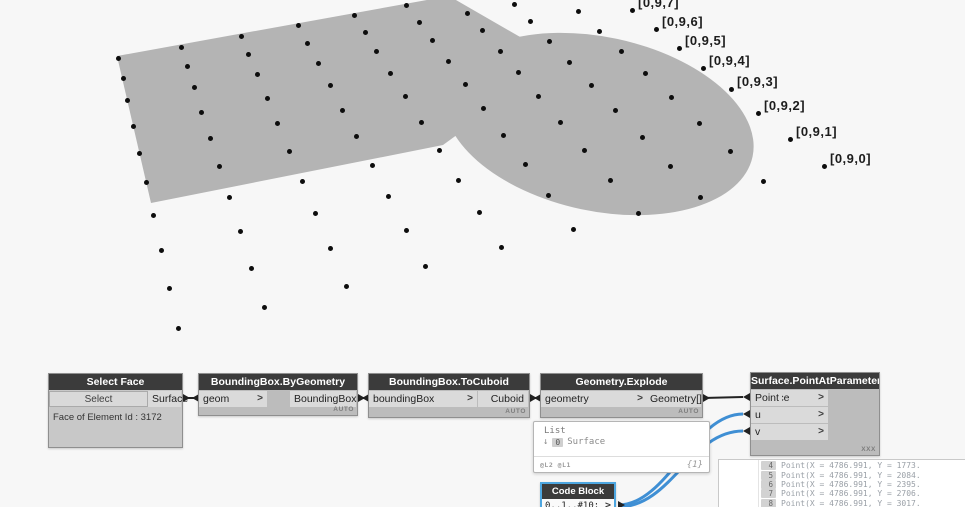 This screenshot has height=507, width=965. What do you see at coordinates (233, 399) in the screenshot?
I see `port-in-geom: geom >` at bounding box center [233, 399].